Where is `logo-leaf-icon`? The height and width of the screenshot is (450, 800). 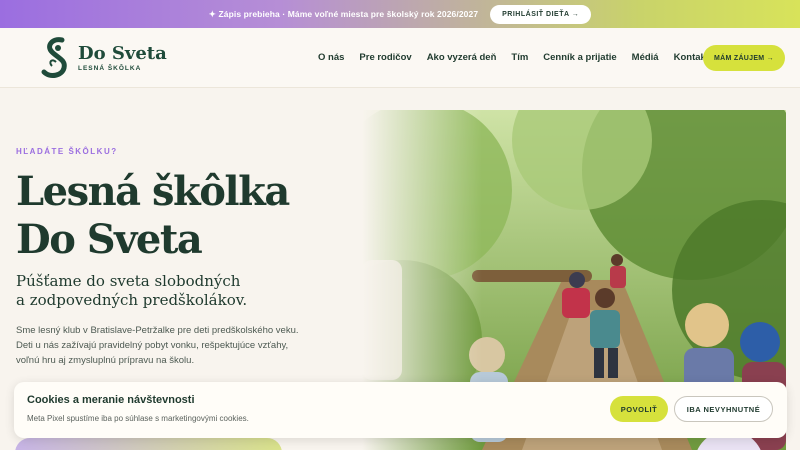
logo-leaf-icon is located at coordinates (54, 57).